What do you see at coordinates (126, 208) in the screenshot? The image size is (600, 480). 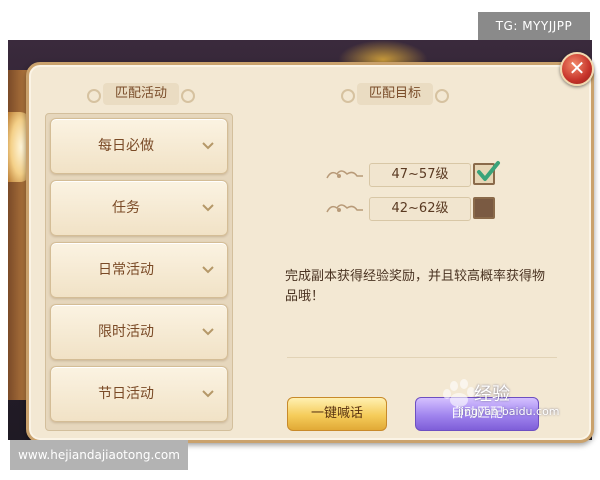 I see `menu-item-label: 任务` at bounding box center [126, 208].